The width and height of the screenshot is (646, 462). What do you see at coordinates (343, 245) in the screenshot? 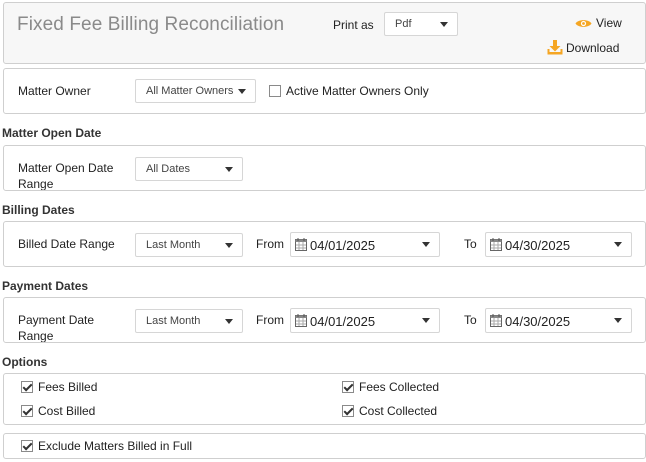
I see `billing-from-date-value: 04/01/2025` at bounding box center [343, 245].